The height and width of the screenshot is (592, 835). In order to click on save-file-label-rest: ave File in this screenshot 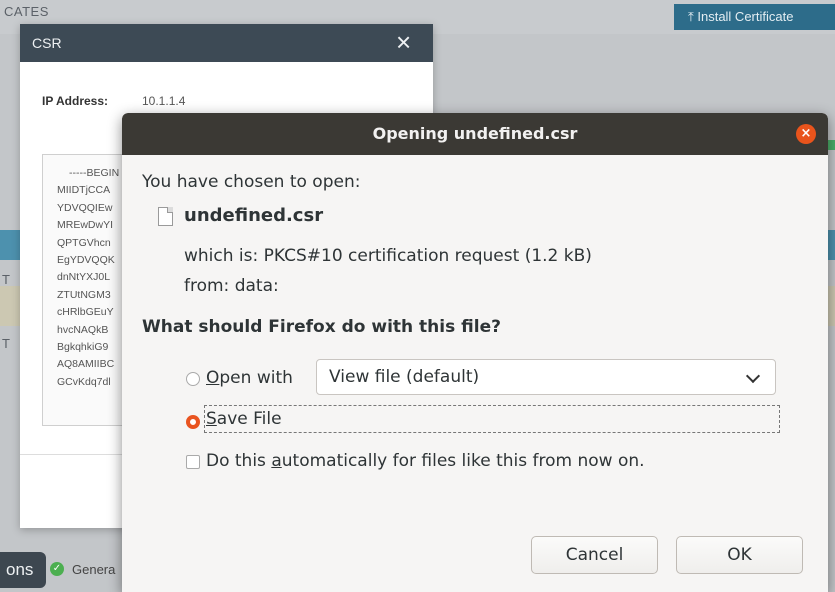, I will do `click(249, 419)`.